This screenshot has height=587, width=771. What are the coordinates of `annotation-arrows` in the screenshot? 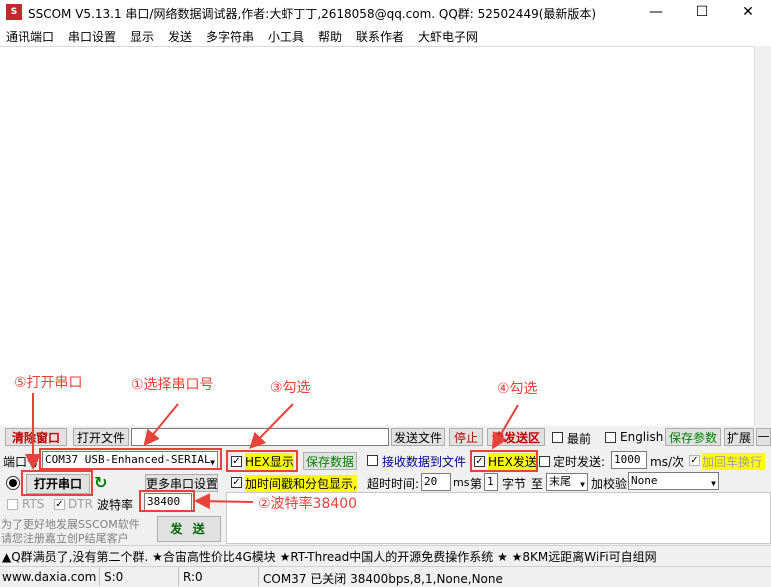 It's located at (272, 451).